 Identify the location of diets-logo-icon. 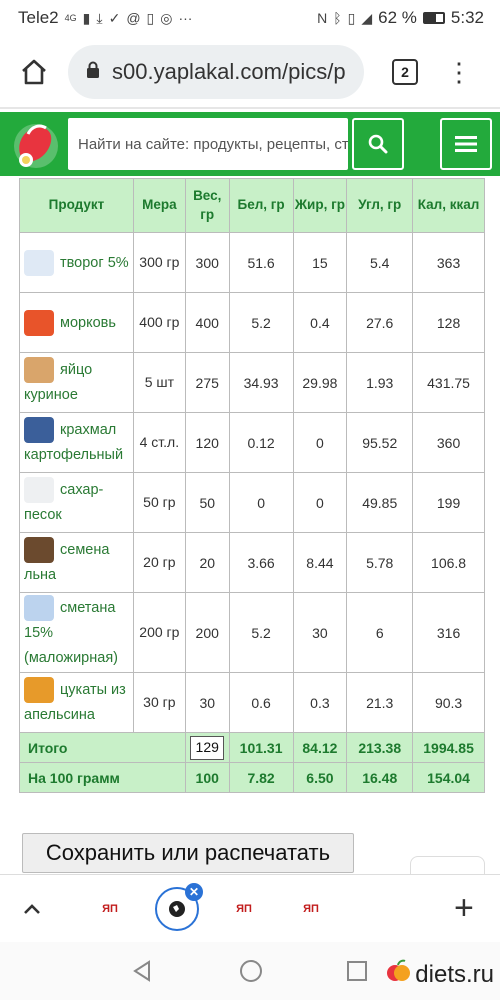
(398, 974).